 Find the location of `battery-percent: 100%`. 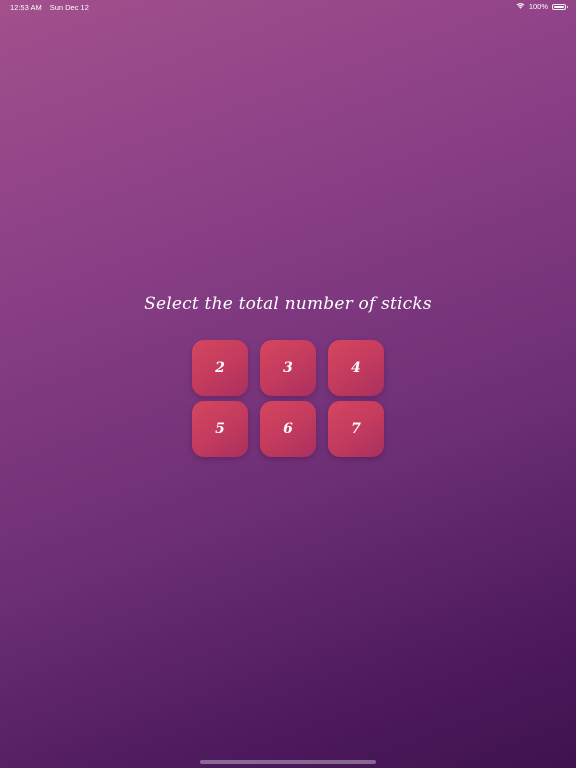

battery-percent: 100% is located at coordinates (538, 6).